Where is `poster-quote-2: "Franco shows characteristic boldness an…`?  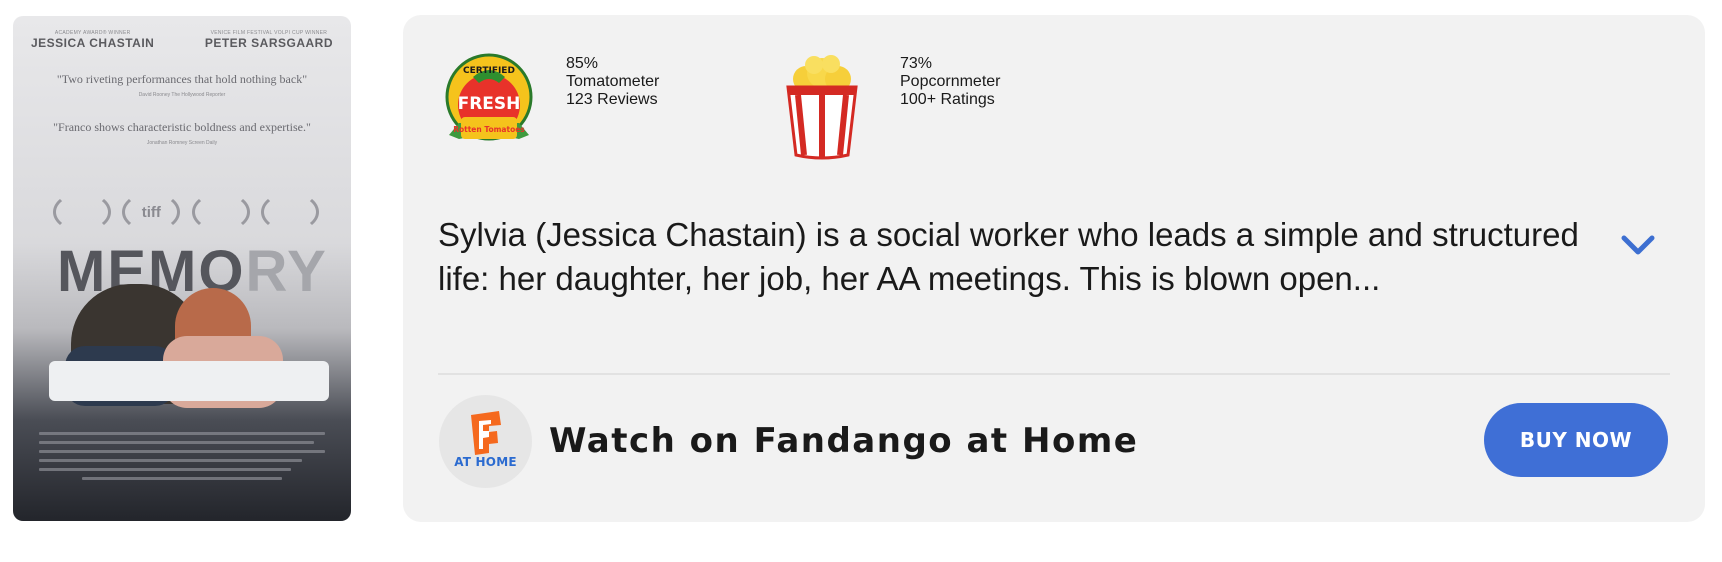 poster-quote-2: "Franco shows characteristic boldness an… is located at coordinates (182, 135).